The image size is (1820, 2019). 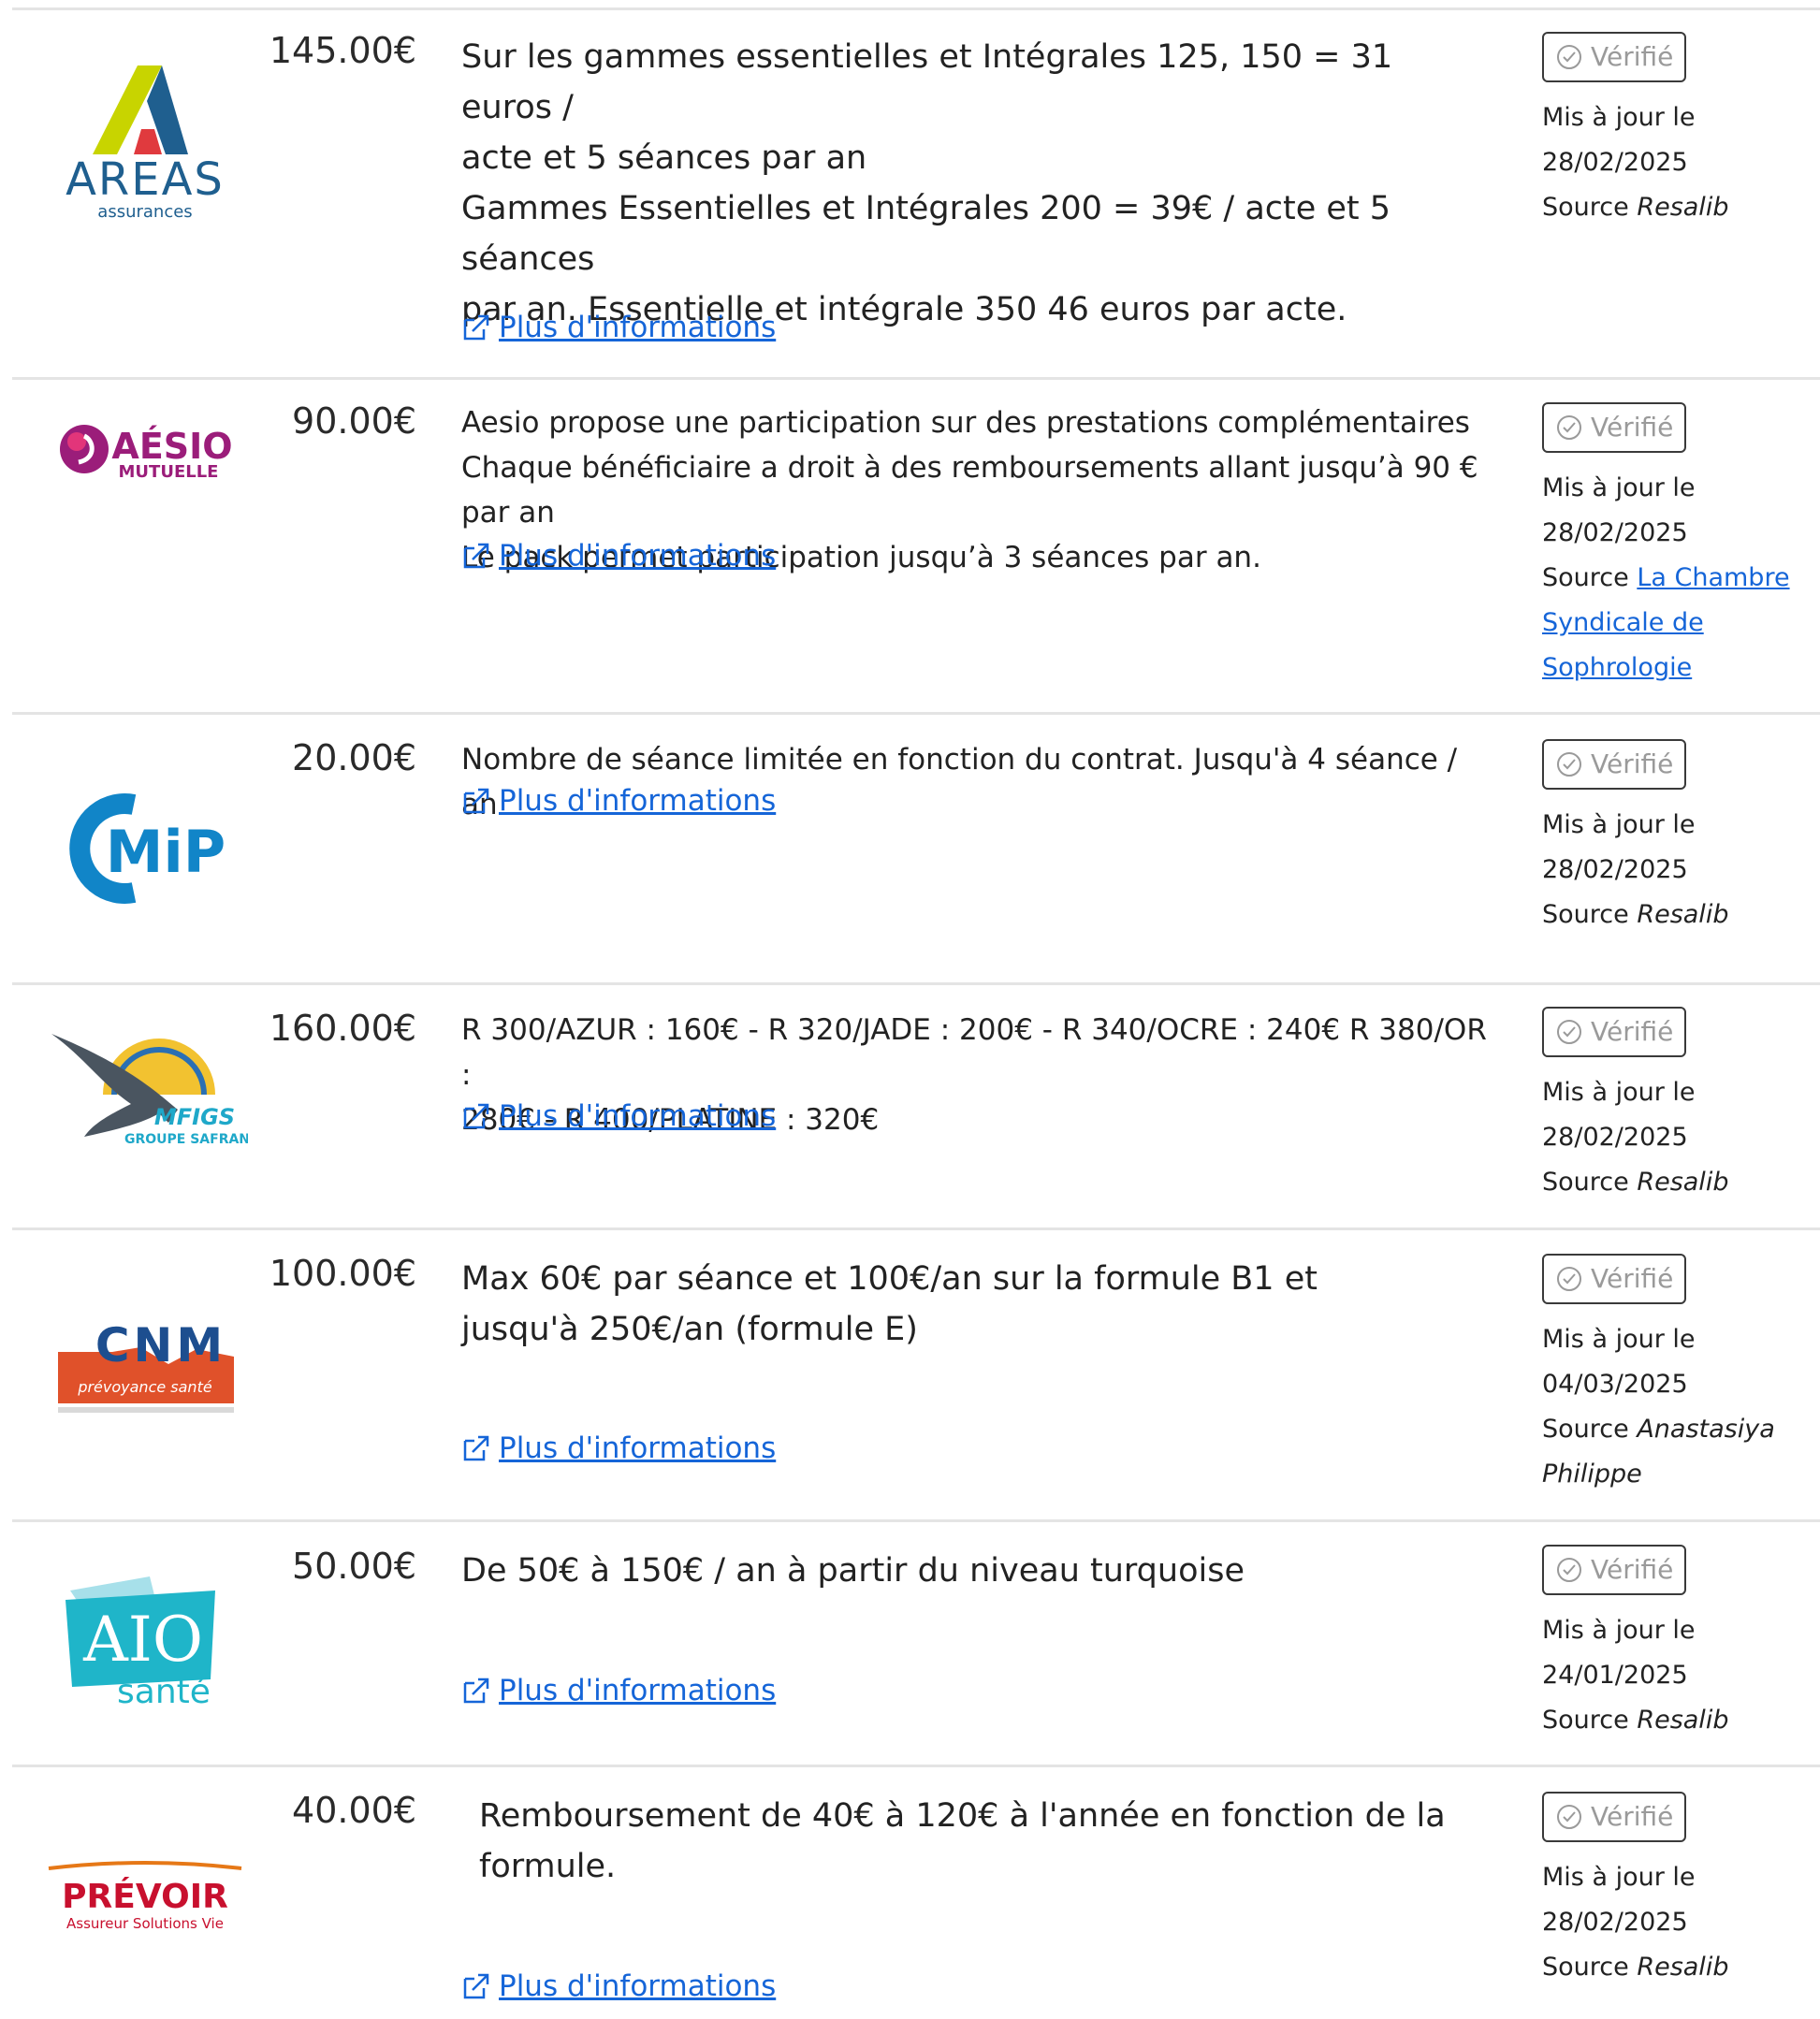 What do you see at coordinates (1617, 667) in the screenshot?
I see `source-link: Sophrologie` at bounding box center [1617, 667].